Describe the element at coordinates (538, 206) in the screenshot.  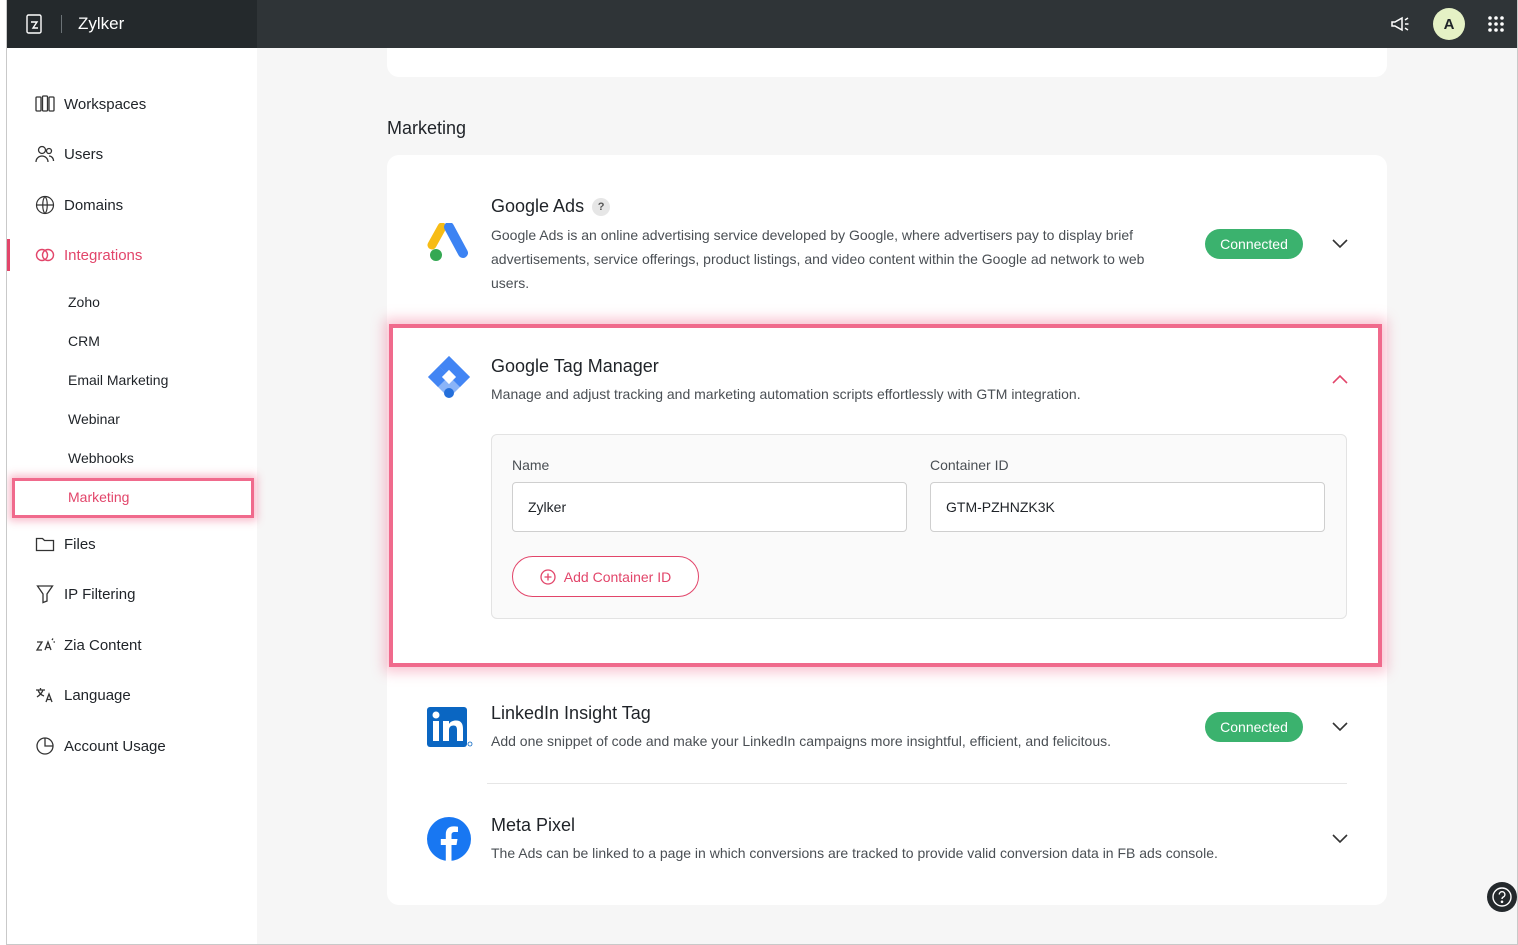
I see `google-ads-title: Google Ads` at that location.